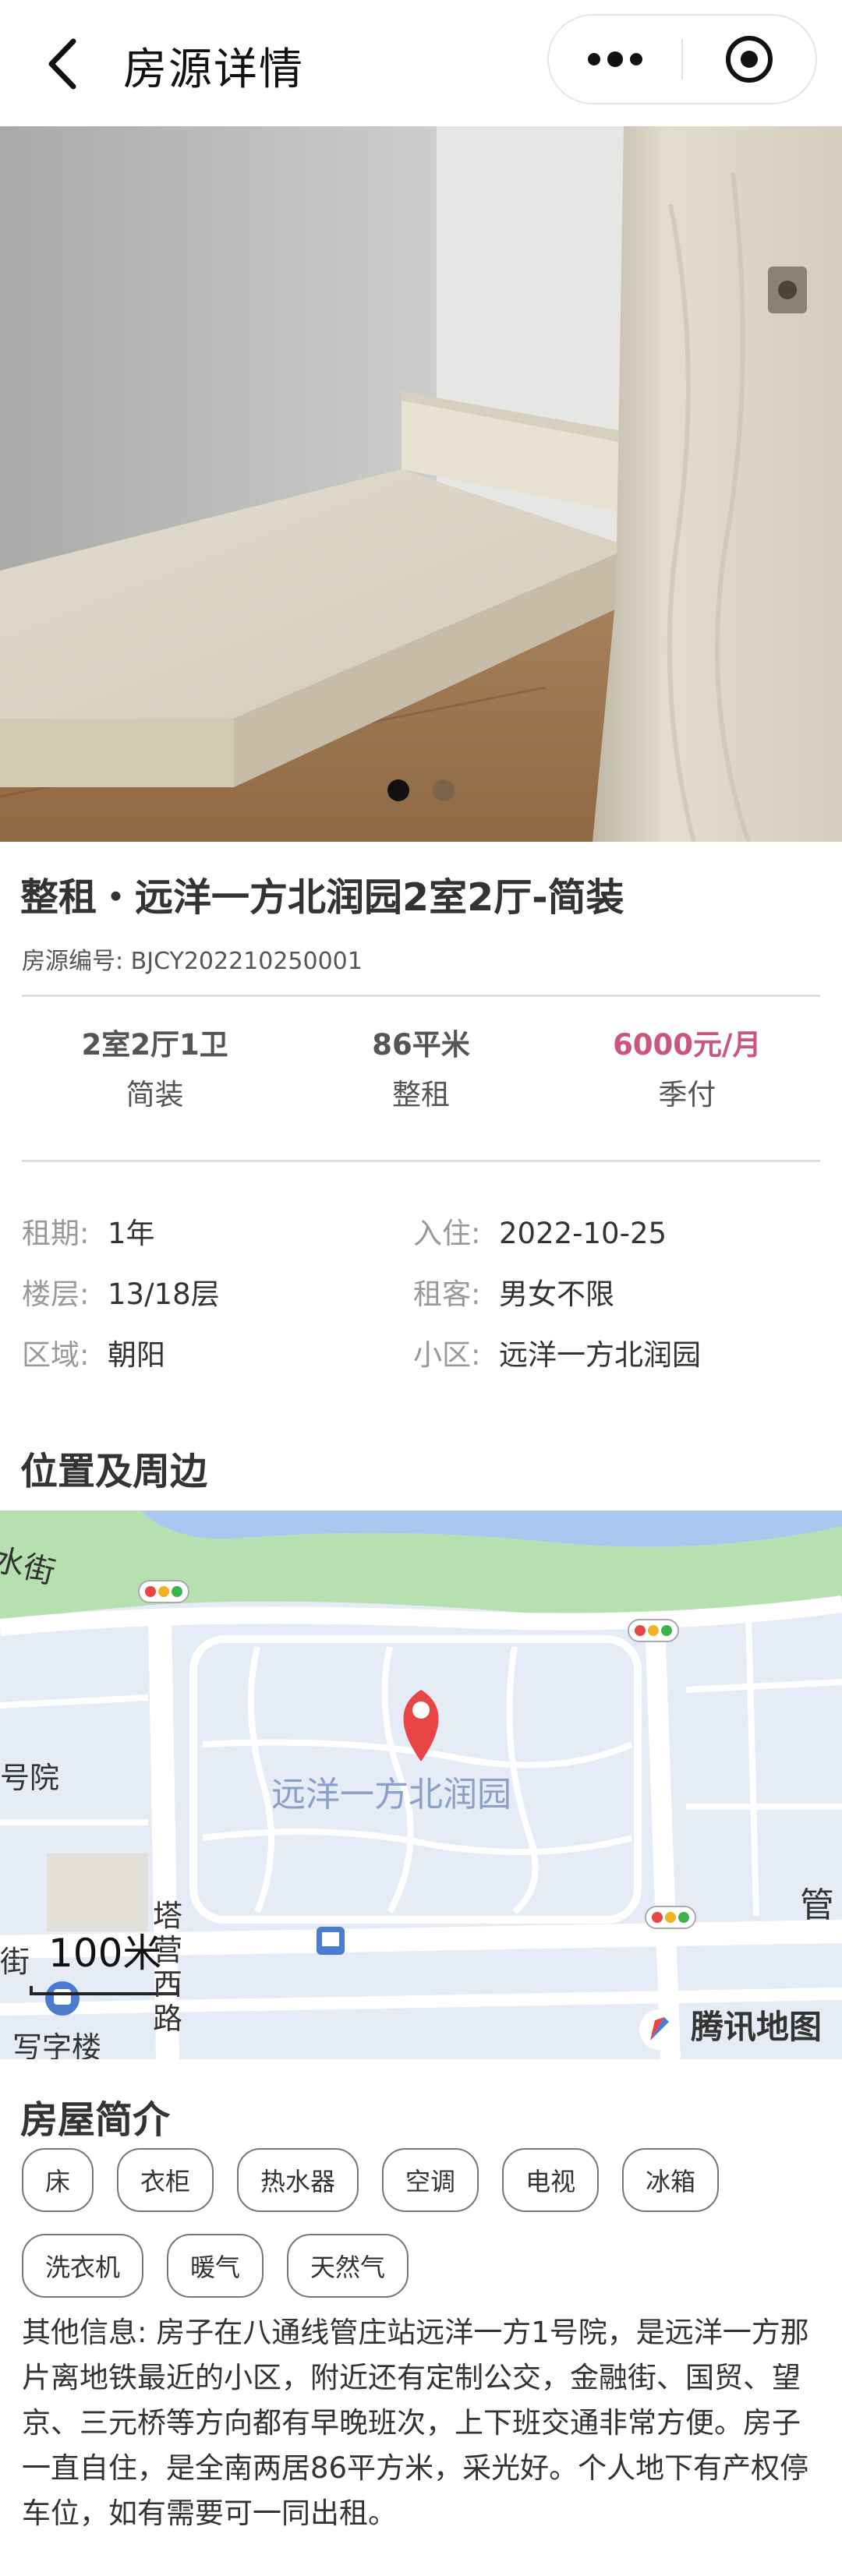 The height and width of the screenshot is (2576, 842). Describe the element at coordinates (551, 2180) in the screenshot. I see `amenity-tag: 电视` at that location.